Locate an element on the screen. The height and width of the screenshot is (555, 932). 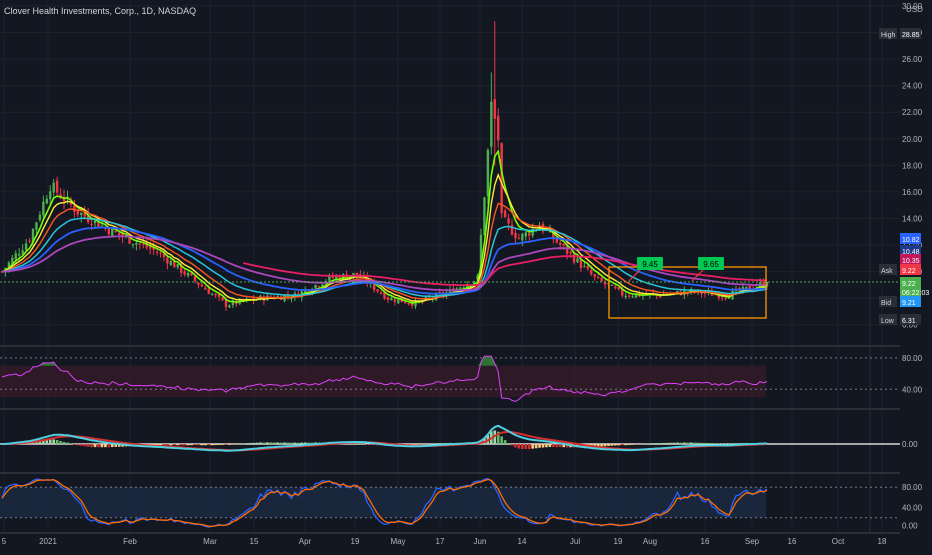
price-tick-label: 14.00 is located at coordinates (912, 218).